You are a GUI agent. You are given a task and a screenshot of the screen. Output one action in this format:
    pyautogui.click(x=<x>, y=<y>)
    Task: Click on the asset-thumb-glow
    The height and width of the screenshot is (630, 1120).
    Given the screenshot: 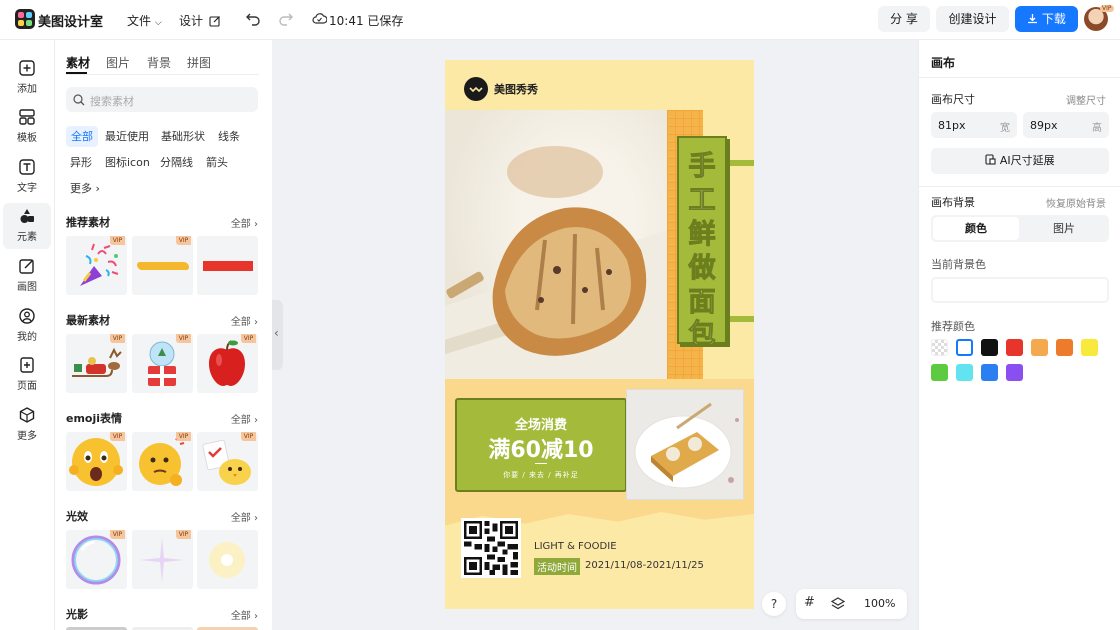 What is the action you would take?
    pyautogui.click(x=227, y=559)
    